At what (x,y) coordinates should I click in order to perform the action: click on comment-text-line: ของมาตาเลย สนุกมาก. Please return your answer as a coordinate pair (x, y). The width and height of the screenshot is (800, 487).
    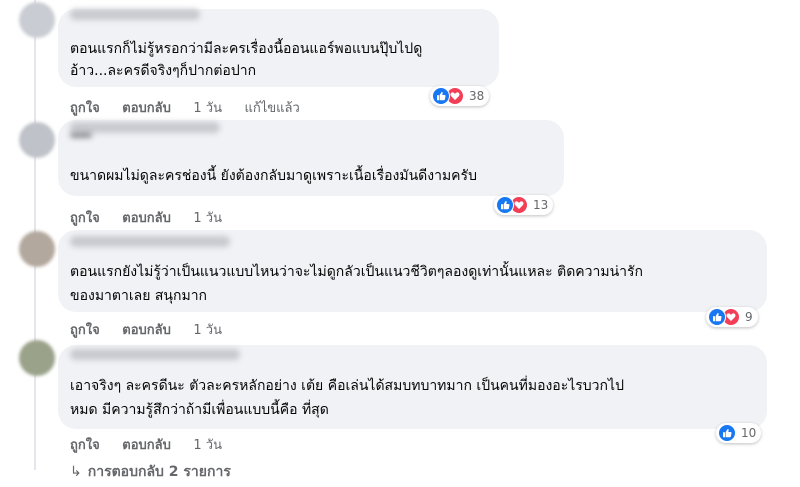
    Looking at the image, I should click on (139, 296).